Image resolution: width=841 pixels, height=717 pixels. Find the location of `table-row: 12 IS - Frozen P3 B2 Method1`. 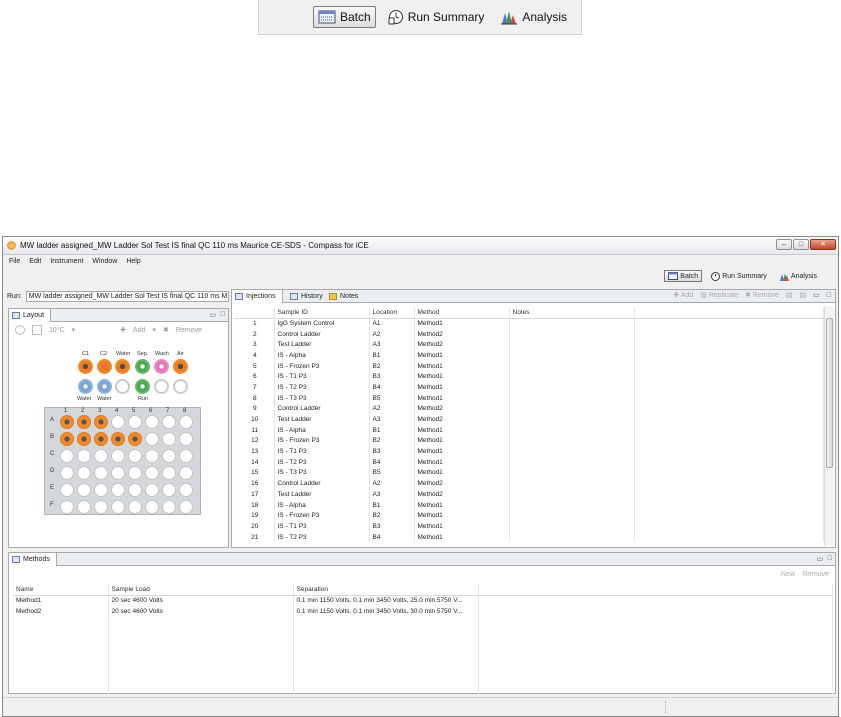

table-row: 12 IS - Frozen P3 B2 Method1 is located at coordinates (529, 441).